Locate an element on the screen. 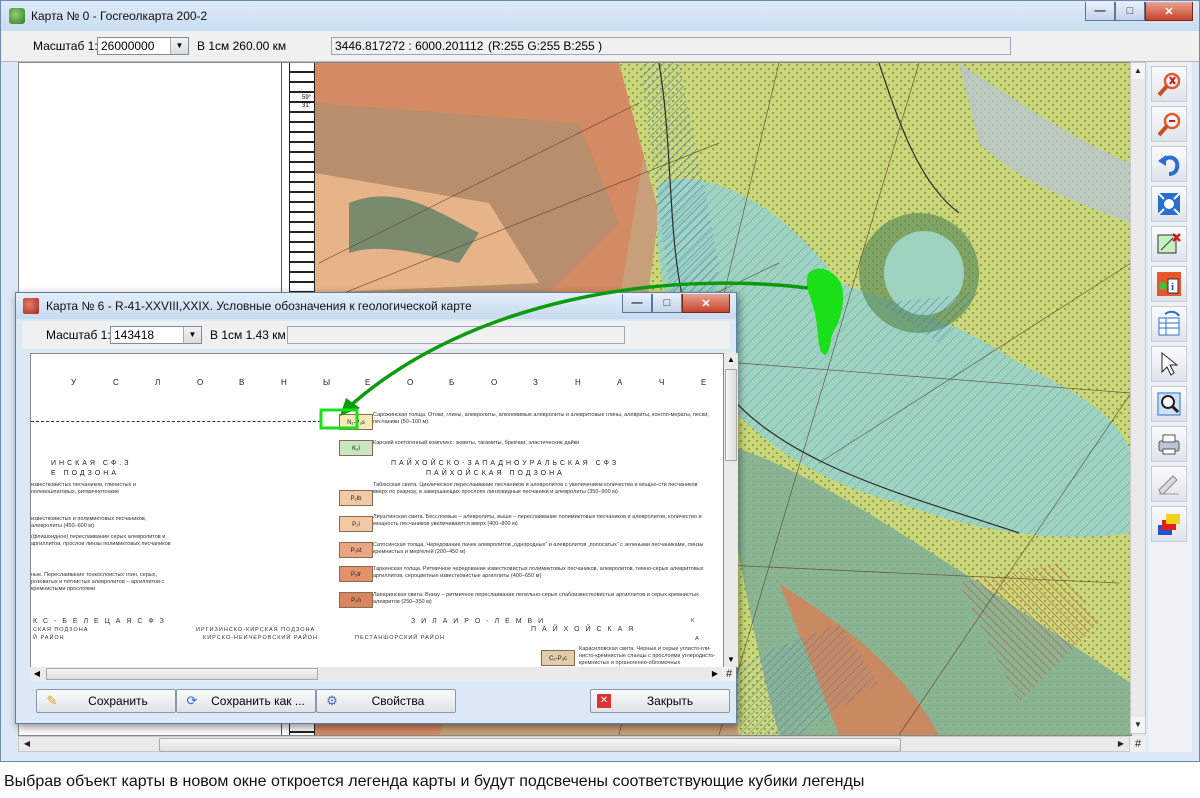 The image size is (1200, 798). legend-symbol-box: C₂-P₃c is located at coordinates (558, 658).